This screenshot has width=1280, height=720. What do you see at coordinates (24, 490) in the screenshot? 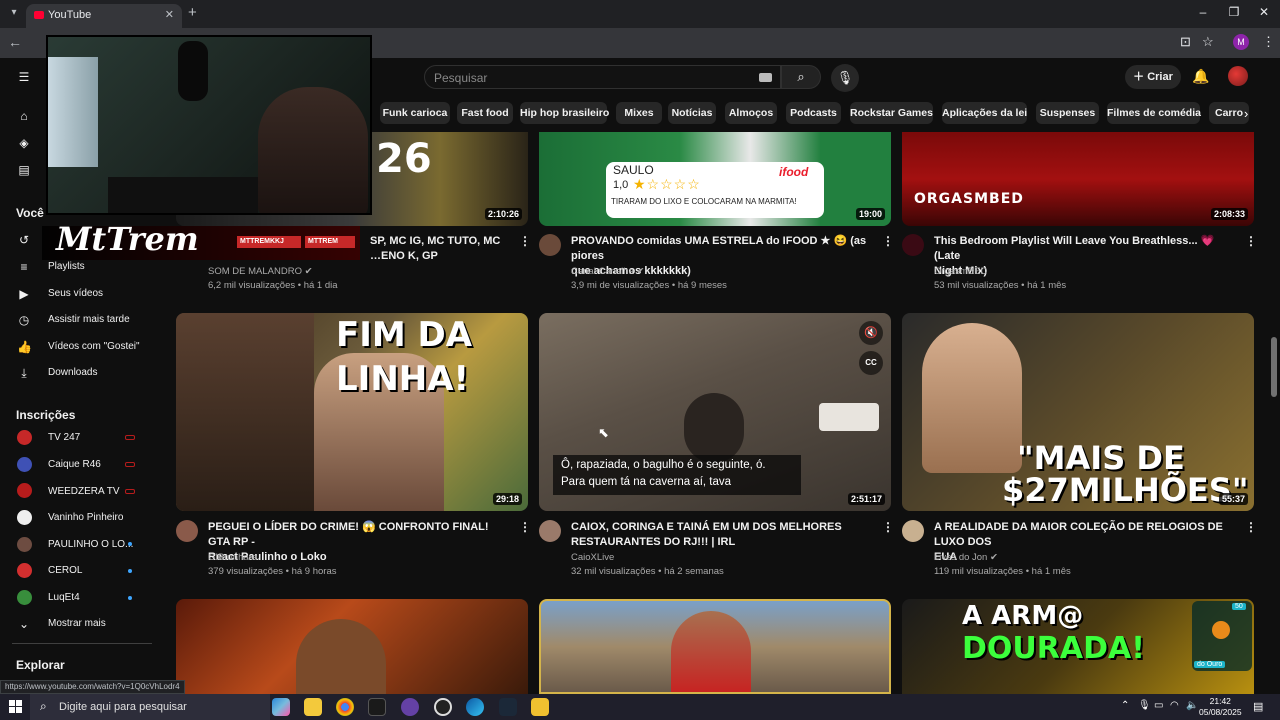
I see `subscription-avatar` at bounding box center [24, 490].